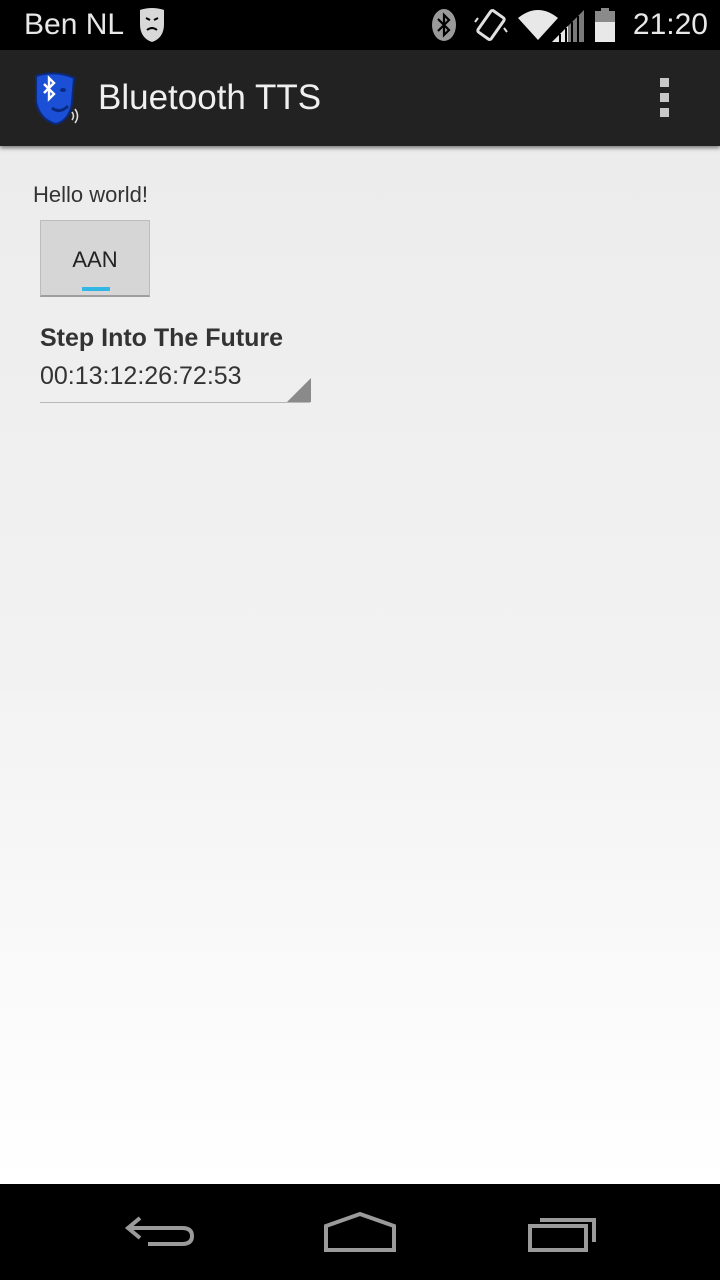  What do you see at coordinates (360, 98) in the screenshot?
I see `action-bar: Bluetooth TTS` at bounding box center [360, 98].